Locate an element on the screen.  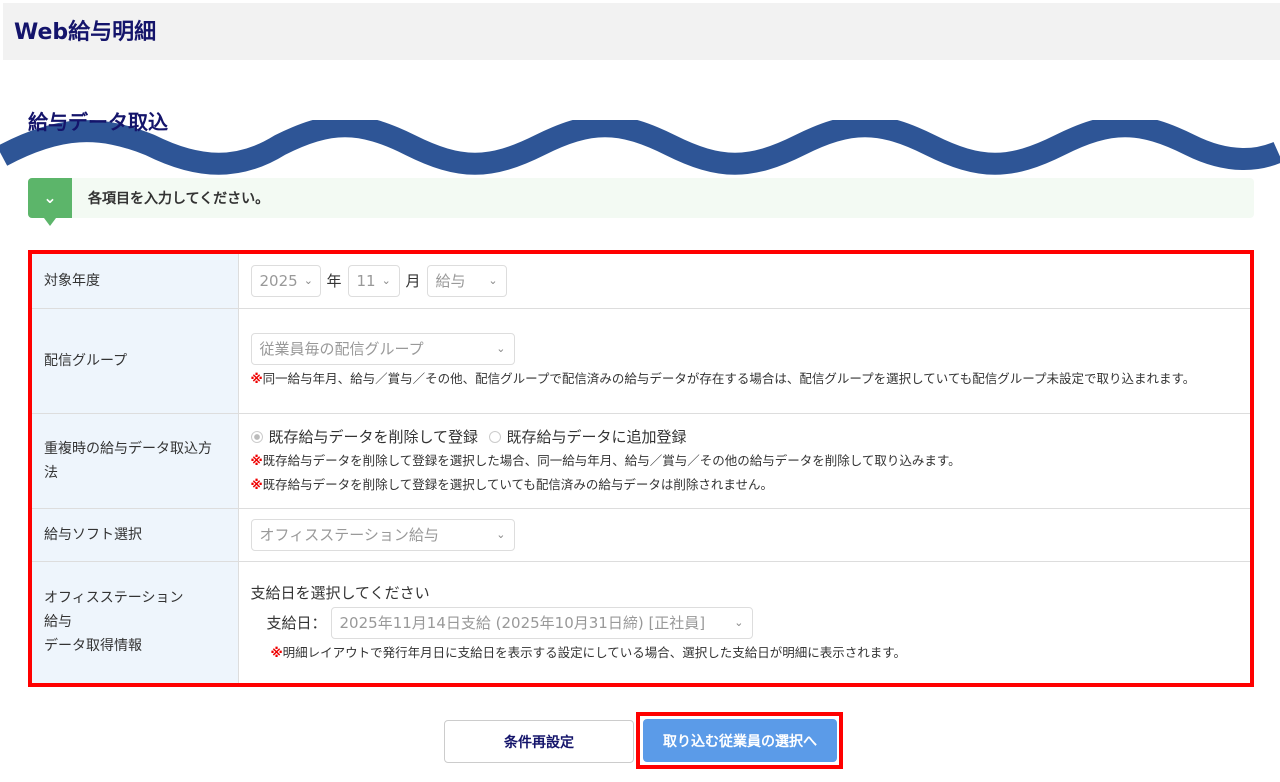
label-software: 給与ソフト選択 is located at coordinates (135, 535).